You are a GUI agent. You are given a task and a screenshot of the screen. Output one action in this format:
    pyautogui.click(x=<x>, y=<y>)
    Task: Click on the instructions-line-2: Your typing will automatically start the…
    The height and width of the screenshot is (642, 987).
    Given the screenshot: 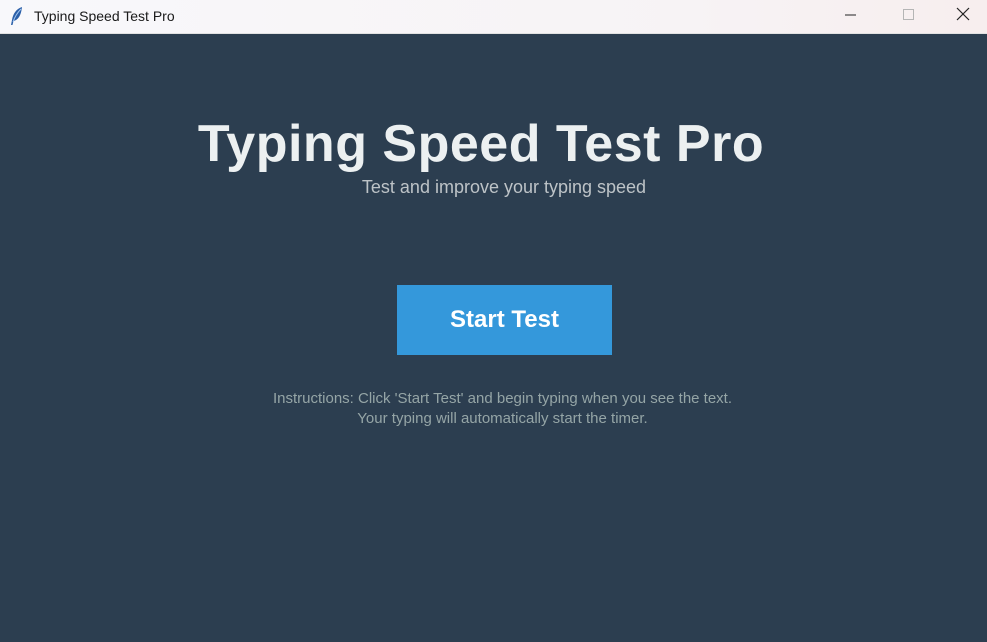 What is the action you would take?
    pyautogui.click(x=502, y=418)
    